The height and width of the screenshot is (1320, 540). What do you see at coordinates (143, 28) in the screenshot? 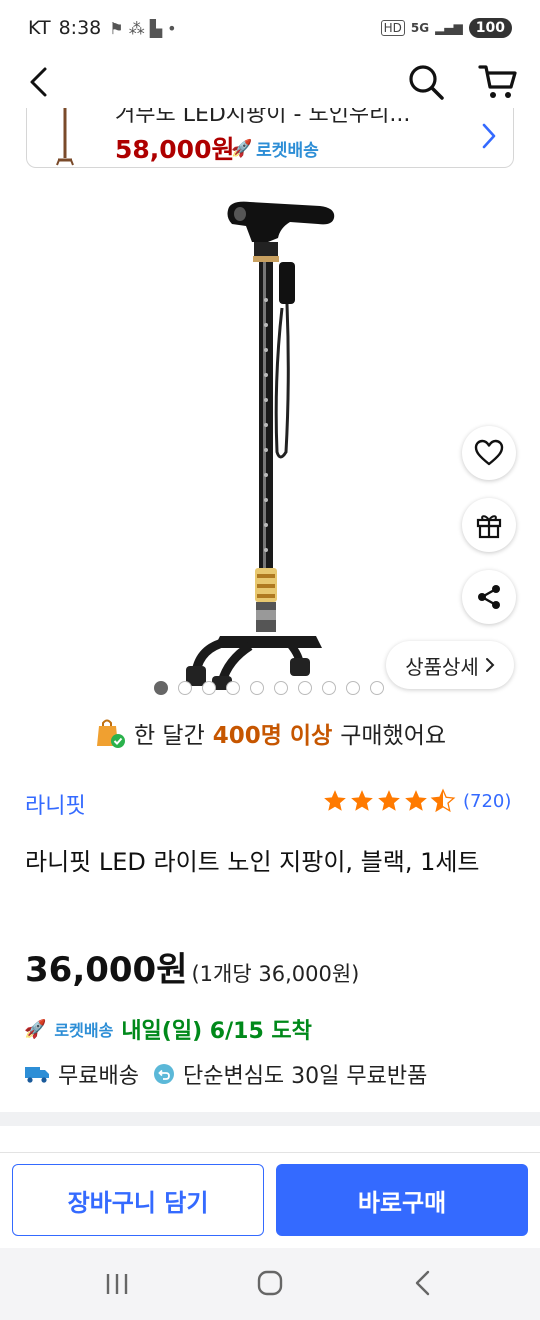
I see `notification-icons: ⚑ ⁂ ▙ •` at bounding box center [143, 28].